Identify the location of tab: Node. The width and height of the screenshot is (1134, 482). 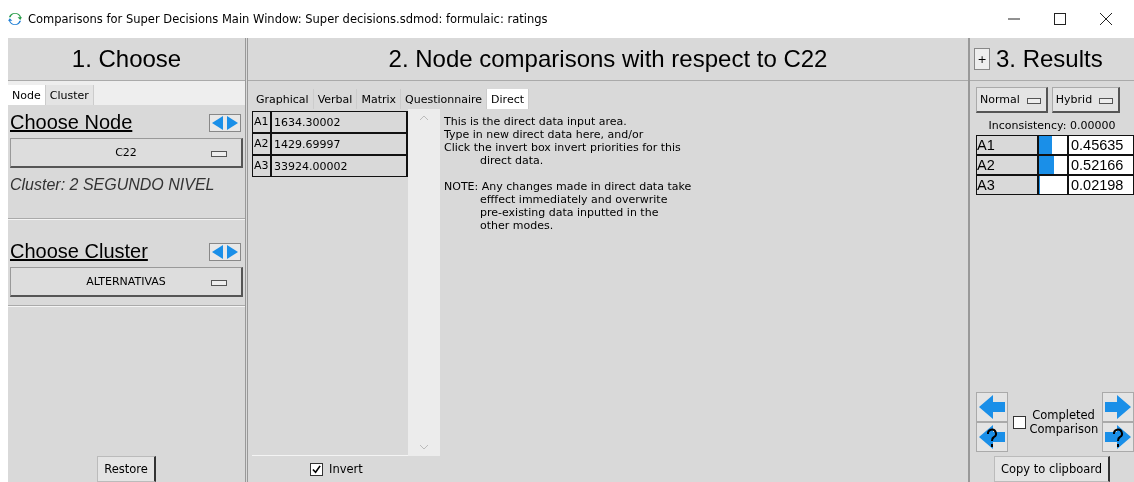
(27, 95).